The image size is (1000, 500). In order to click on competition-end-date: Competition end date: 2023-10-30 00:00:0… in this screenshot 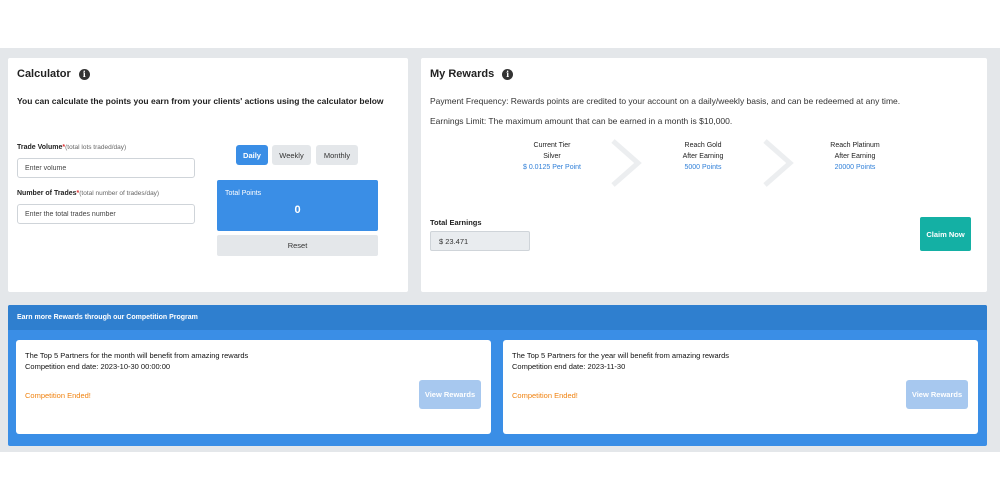, I will do `click(98, 366)`.